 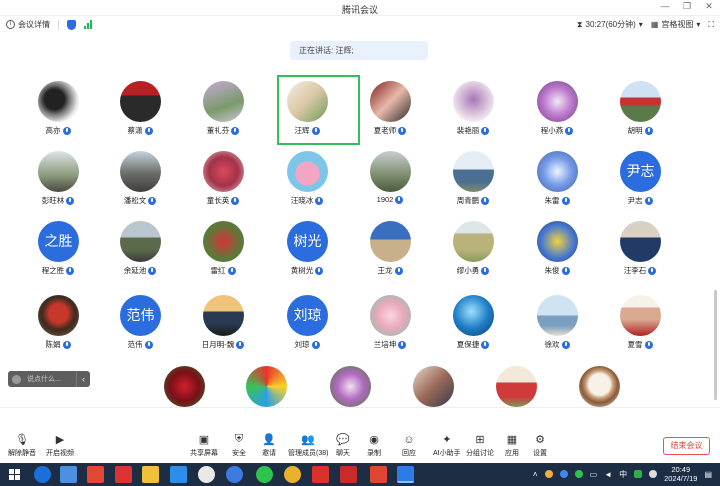 I want to click on input-method-icon, so click(x=378, y=474).